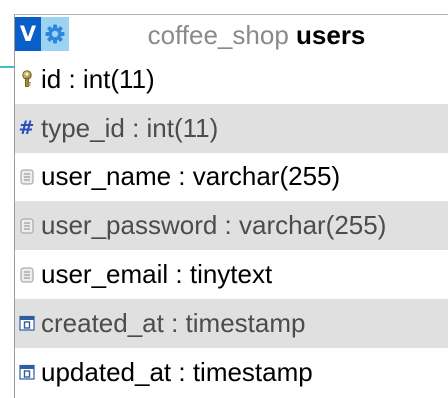 This screenshot has width=448, height=398. I want to click on column-definition: id : int(11), so click(98, 79).